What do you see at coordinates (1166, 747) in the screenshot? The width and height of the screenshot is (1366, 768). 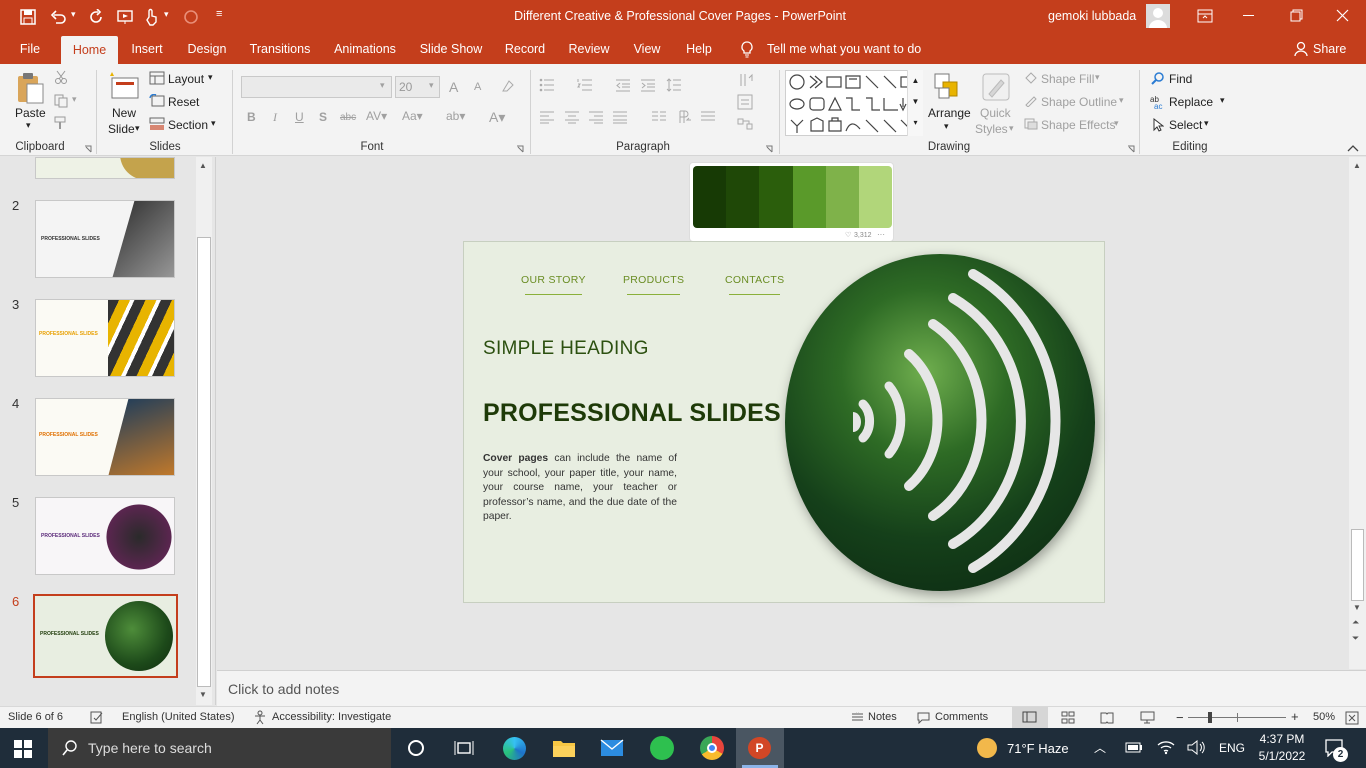 I see `wifi-icon` at bounding box center [1166, 747].